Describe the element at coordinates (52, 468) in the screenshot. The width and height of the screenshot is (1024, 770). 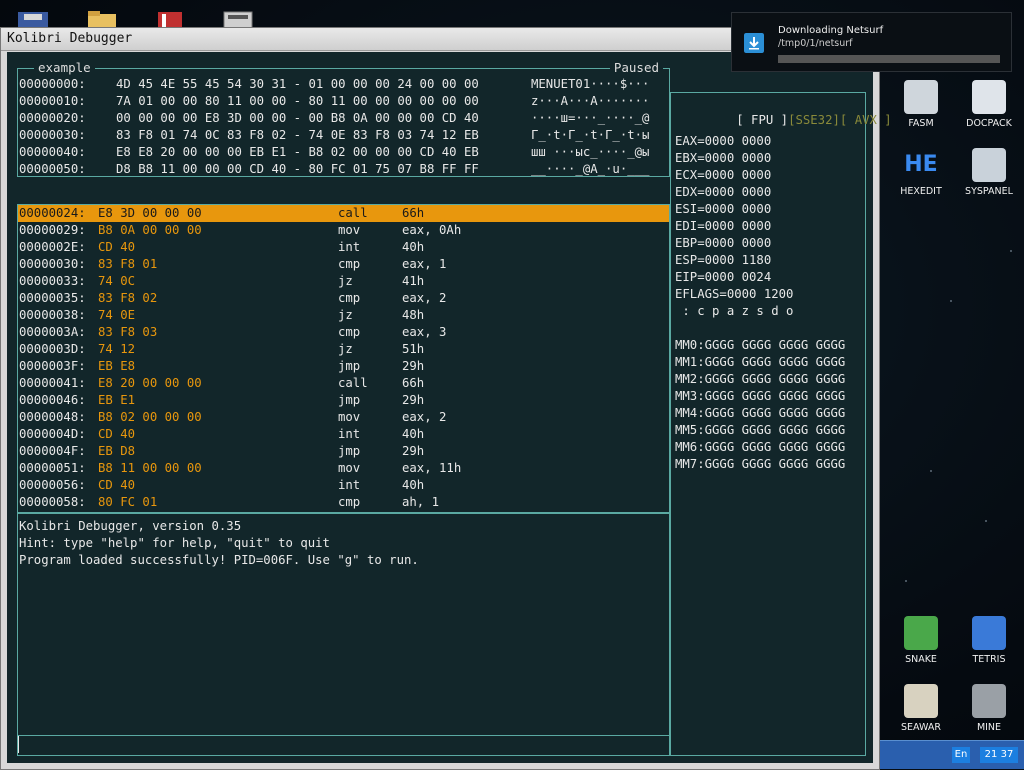
I see `disasm-address: 00000051:` at that location.